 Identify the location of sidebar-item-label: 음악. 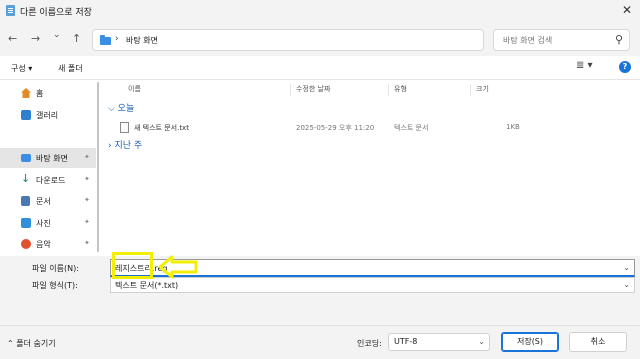
(43, 244).